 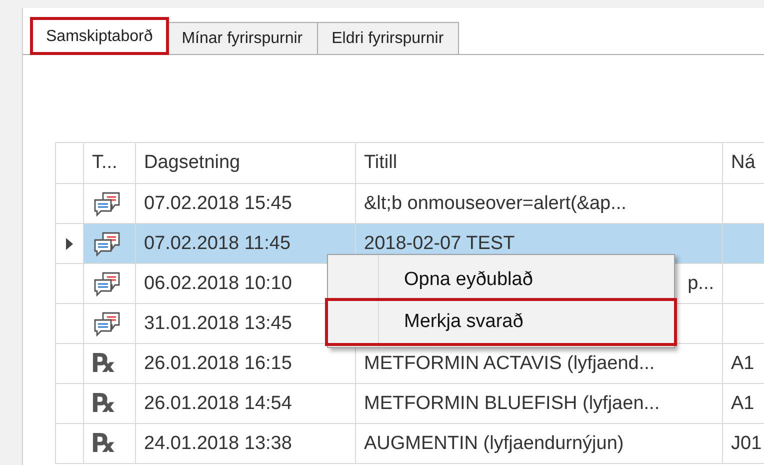 I want to click on table-cell: 07.02.2018 11:45, so click(x=246, y=244).